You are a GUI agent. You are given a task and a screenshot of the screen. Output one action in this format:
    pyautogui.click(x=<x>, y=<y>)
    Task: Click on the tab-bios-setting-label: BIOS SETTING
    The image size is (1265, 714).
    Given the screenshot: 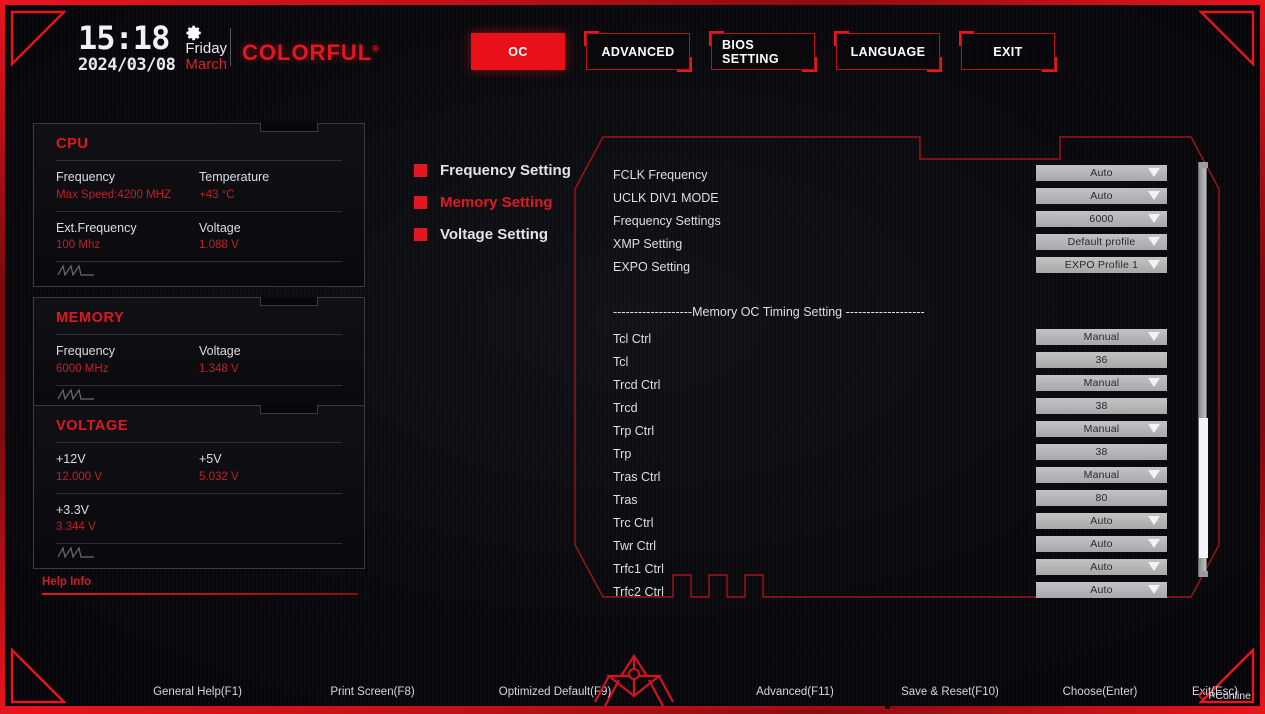 What is the action you would take?
    pyautogui.click(x=750, y=51)
    